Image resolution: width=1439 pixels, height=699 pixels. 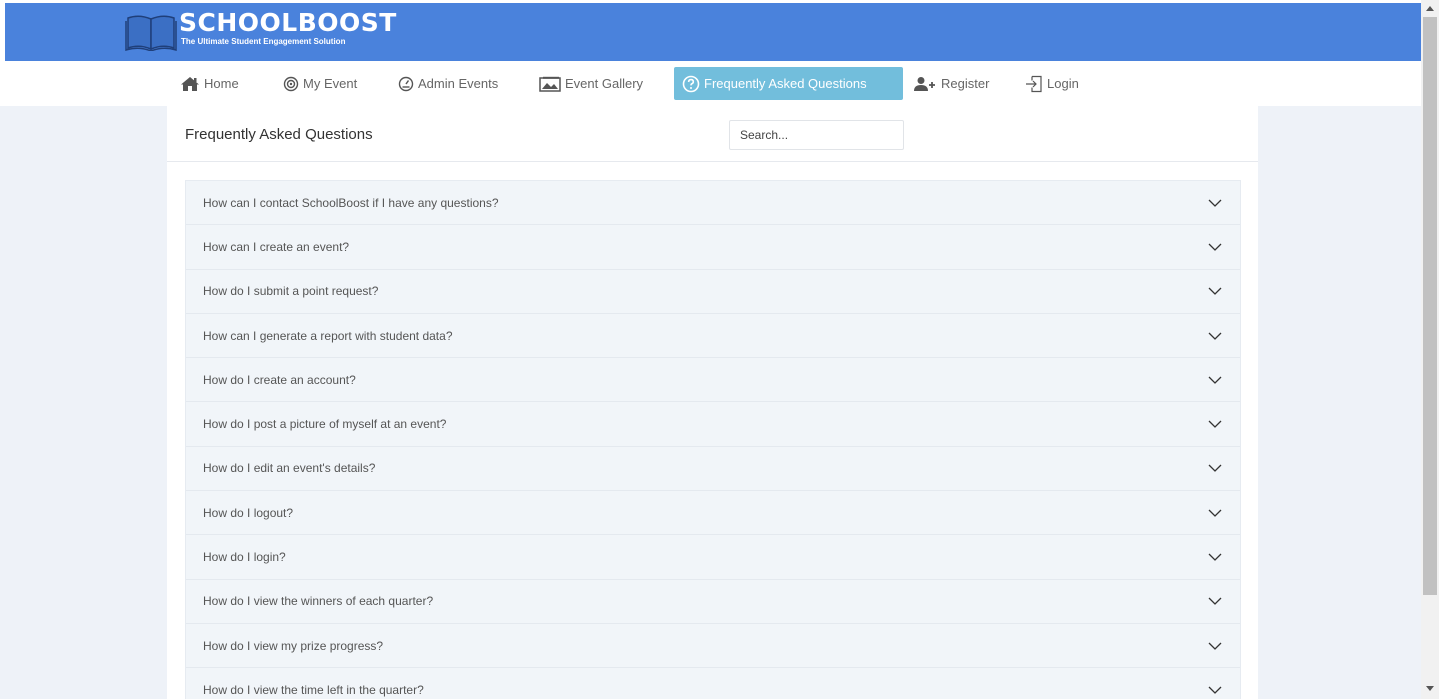 I want to click on faq-question: How do I logout?, so click(x=248, y=512).